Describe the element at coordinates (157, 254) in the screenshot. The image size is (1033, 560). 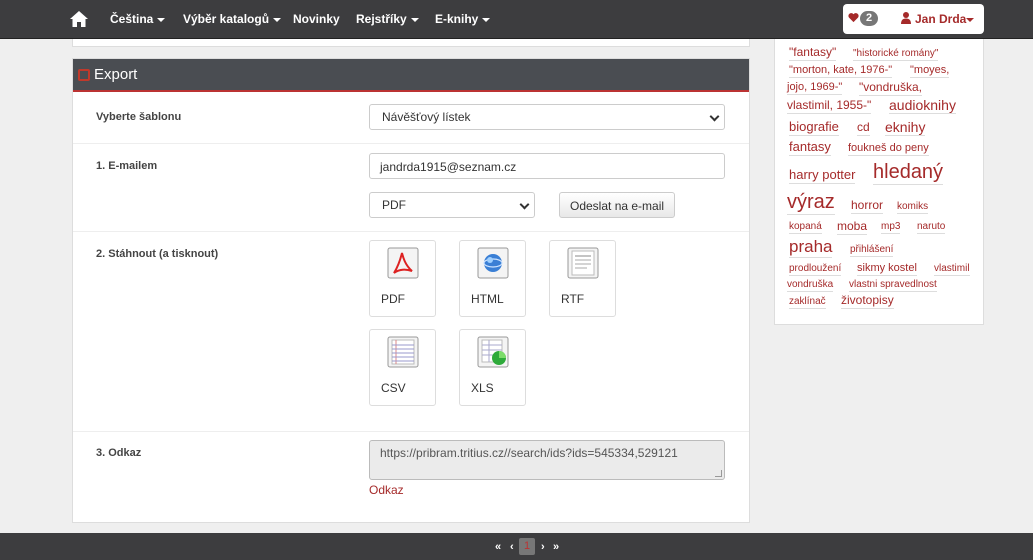
I see `download-label: 2. Stáhnout (a tisknout)` at that location.